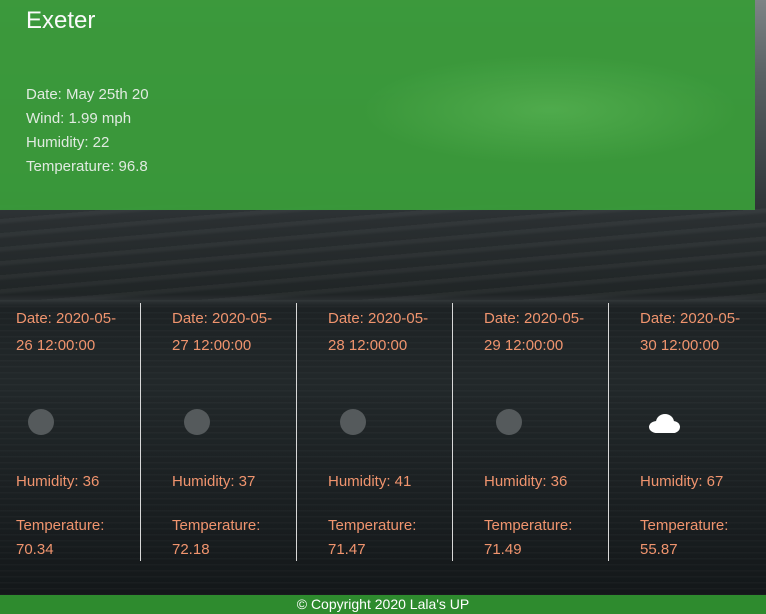 This screenshot has width=766, height=614. I want to click on forecast-humidity: Humidity: 67, so click(682, 481).